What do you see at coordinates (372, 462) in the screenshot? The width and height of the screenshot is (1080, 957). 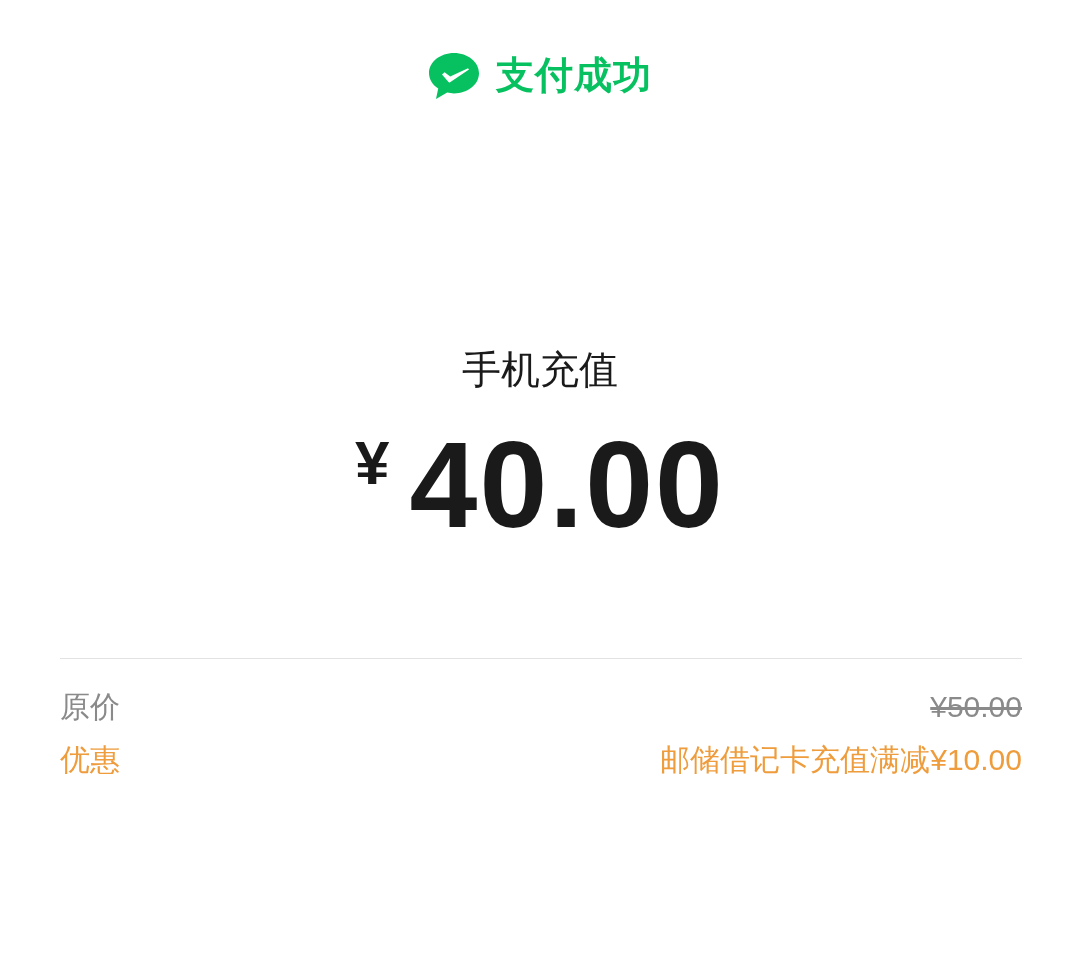 I see `currency-symbol: ¥` at bounding box center [372, 462].